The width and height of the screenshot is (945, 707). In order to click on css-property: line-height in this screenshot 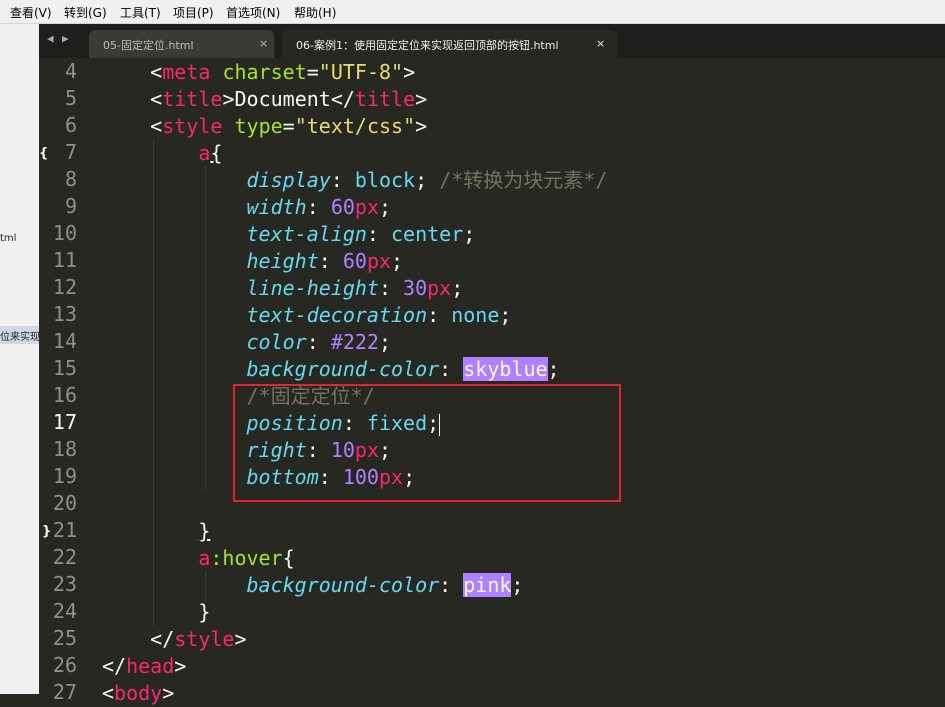, I will do `click(312, 288)`.